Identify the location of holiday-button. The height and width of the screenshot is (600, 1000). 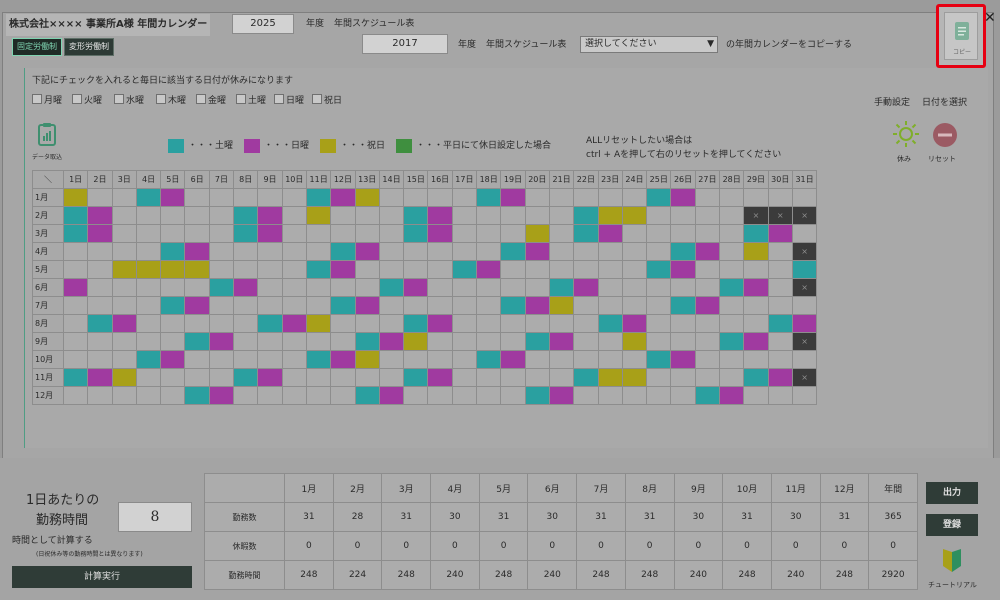
(906, 135).